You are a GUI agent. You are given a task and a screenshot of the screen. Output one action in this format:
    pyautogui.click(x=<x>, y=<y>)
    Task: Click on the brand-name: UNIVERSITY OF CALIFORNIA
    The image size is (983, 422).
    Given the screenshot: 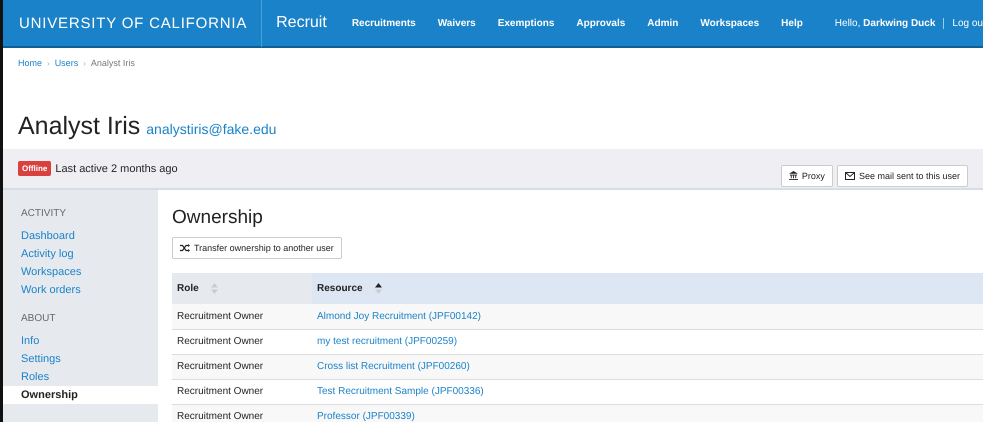 What is the action you would take?
    pyautogui.click(x=132, y=23)
    